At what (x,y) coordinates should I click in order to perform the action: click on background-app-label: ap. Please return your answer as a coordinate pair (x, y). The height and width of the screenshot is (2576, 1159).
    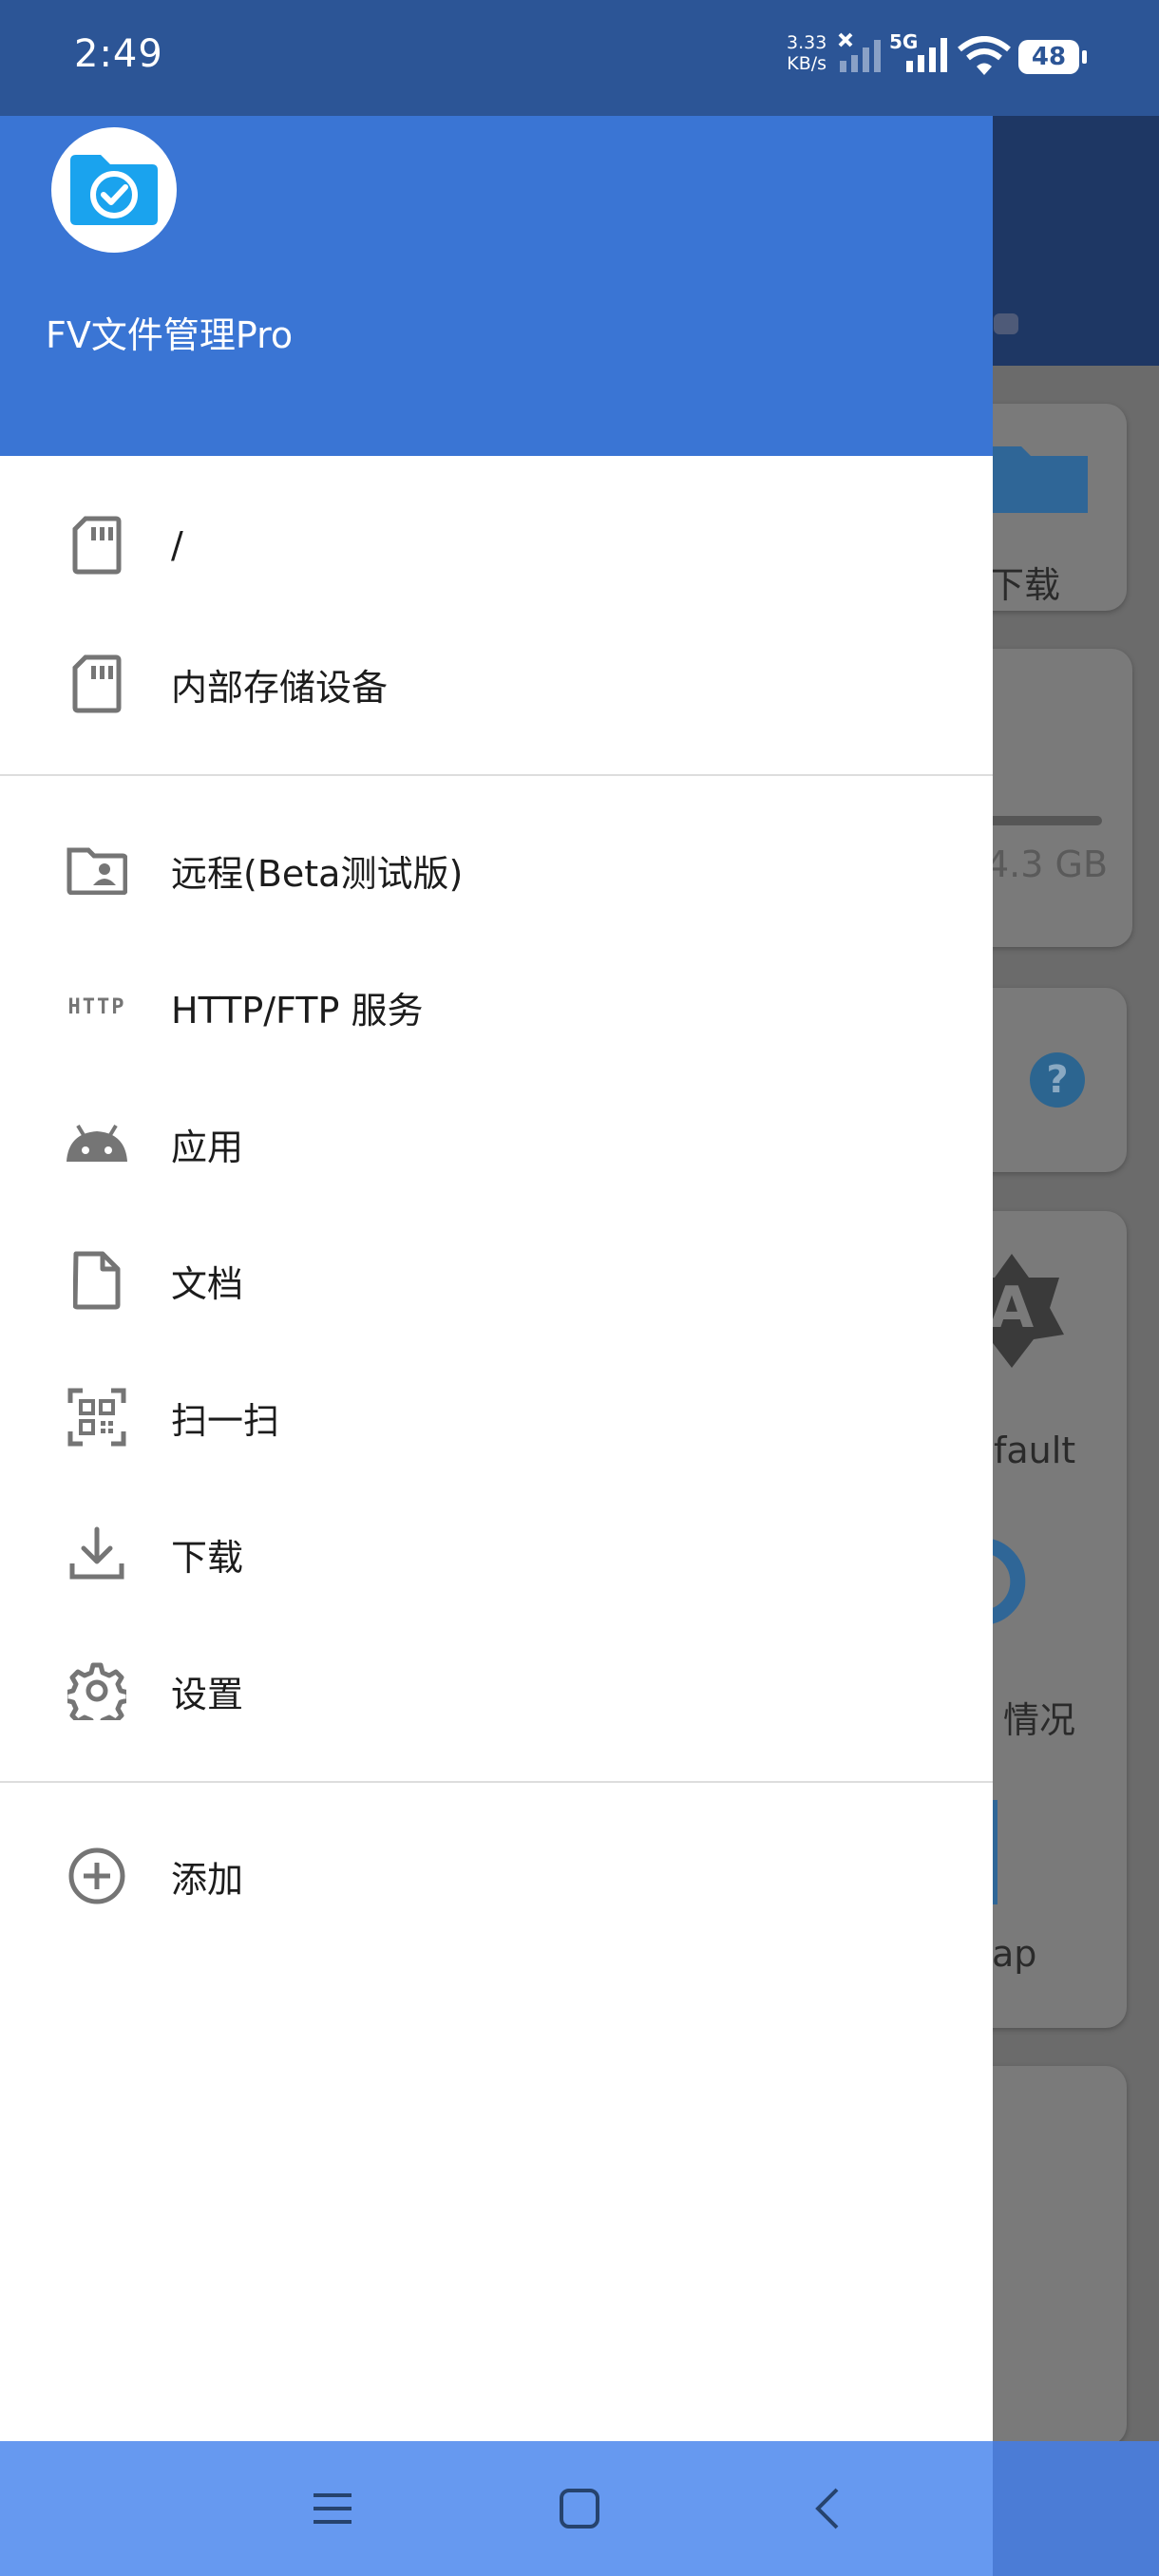
    Looking at the image, I should click on (1014, 1954).